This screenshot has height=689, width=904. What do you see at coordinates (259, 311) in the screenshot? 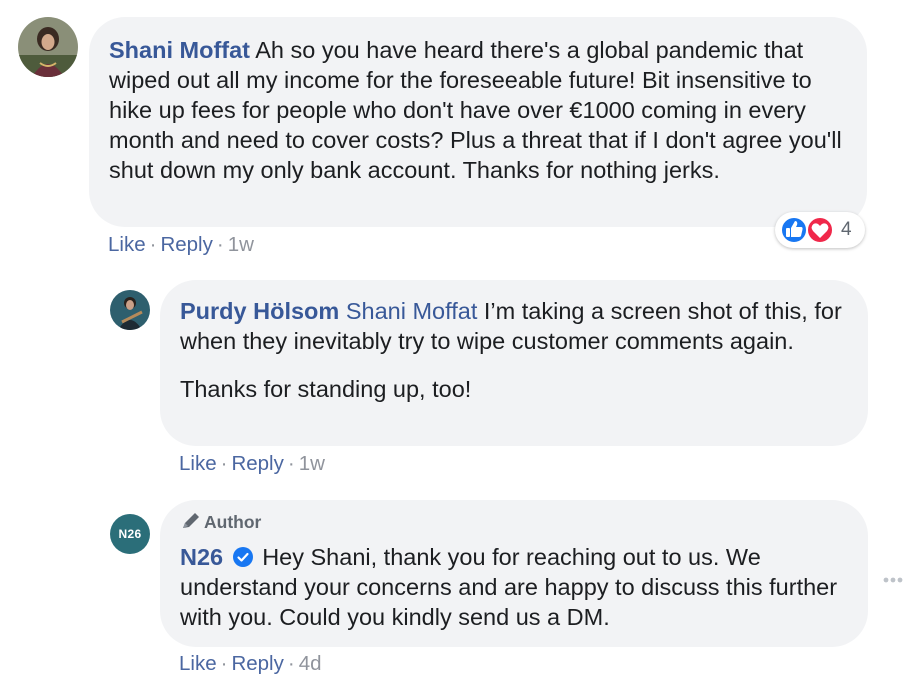
I see `comment-author: Purdy Hölsom` at bounding box center [259, 311].